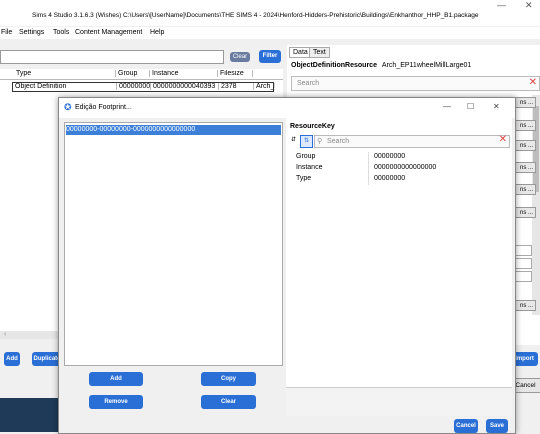 The width and height of the screenshot is (540, 434). What do you see at coordinates (405, 167) in the screenshot?
I see `property-value: 0000000000000000` at bounding box center [405, 167].